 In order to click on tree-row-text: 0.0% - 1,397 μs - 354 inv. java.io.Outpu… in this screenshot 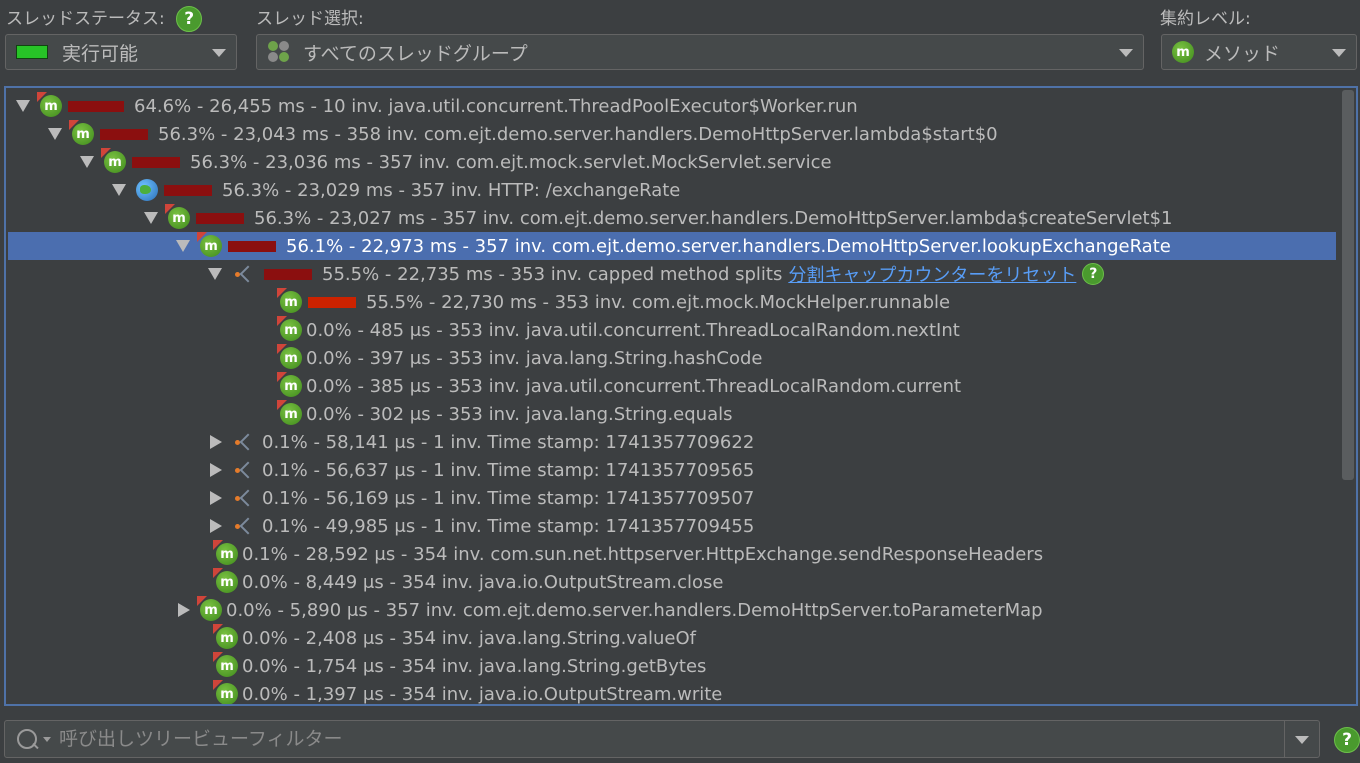, I will do `click(482, 694)`.